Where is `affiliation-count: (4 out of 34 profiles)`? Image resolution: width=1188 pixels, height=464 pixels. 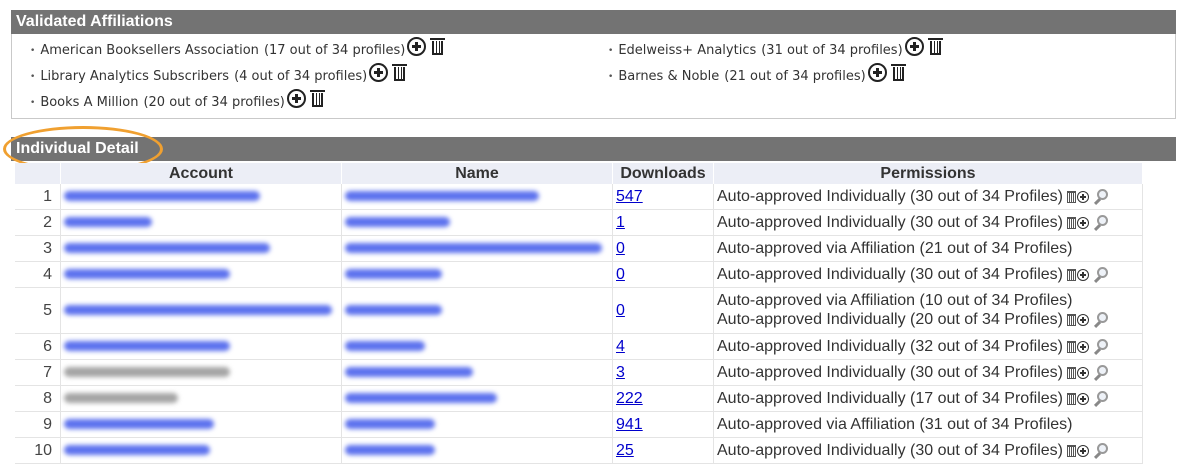
affiliation-count: (4 out of 34 profiles) is located at coordinates (301, 76).